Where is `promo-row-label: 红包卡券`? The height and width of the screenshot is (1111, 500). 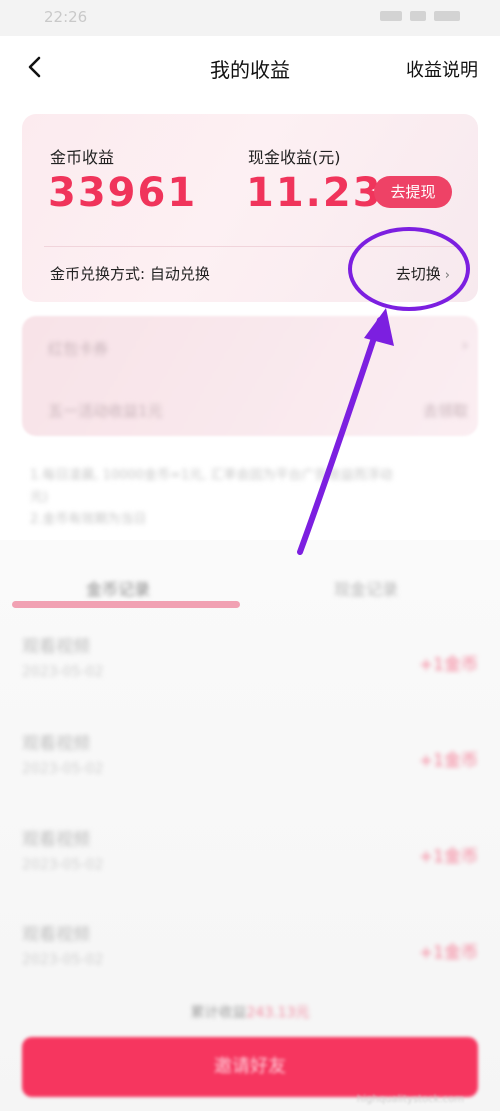
promo-row-label: 红包卡券 is located at coordinates (78, 349).